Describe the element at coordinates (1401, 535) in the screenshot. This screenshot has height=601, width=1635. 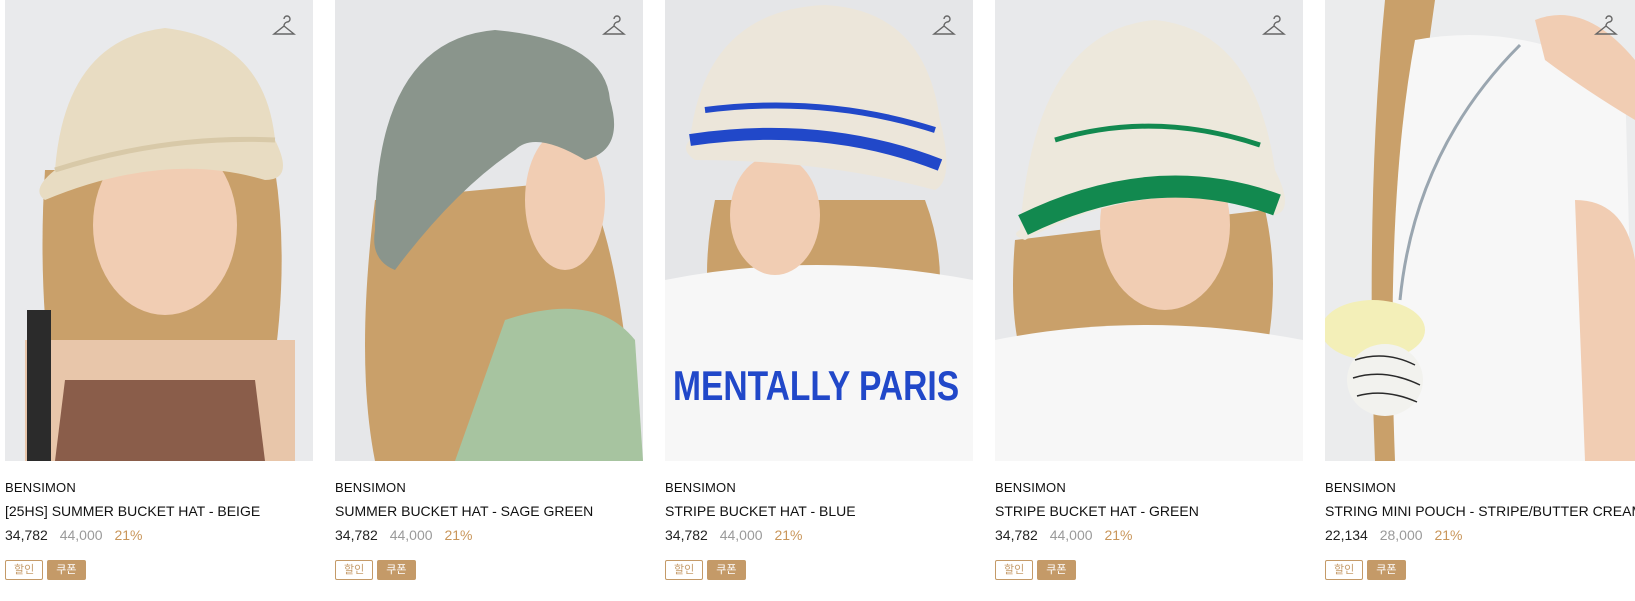
I see `original-price: 28,000` at that location.